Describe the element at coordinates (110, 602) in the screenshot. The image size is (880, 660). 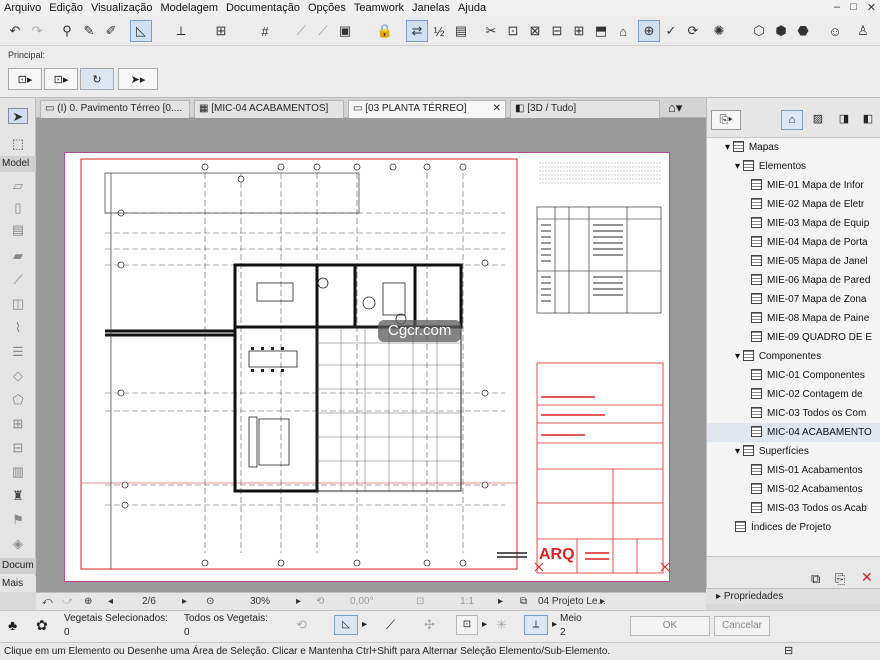
I see `prev-page-icon: ◂` at that location.